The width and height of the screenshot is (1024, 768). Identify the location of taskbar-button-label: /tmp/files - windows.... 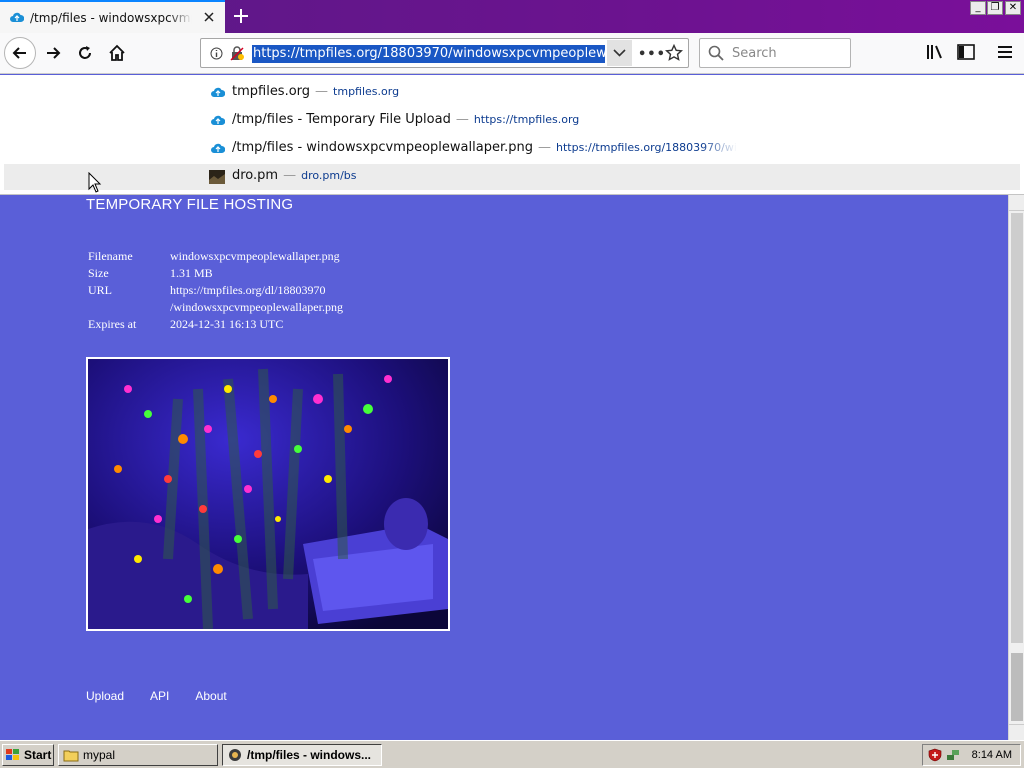
(309, 755).